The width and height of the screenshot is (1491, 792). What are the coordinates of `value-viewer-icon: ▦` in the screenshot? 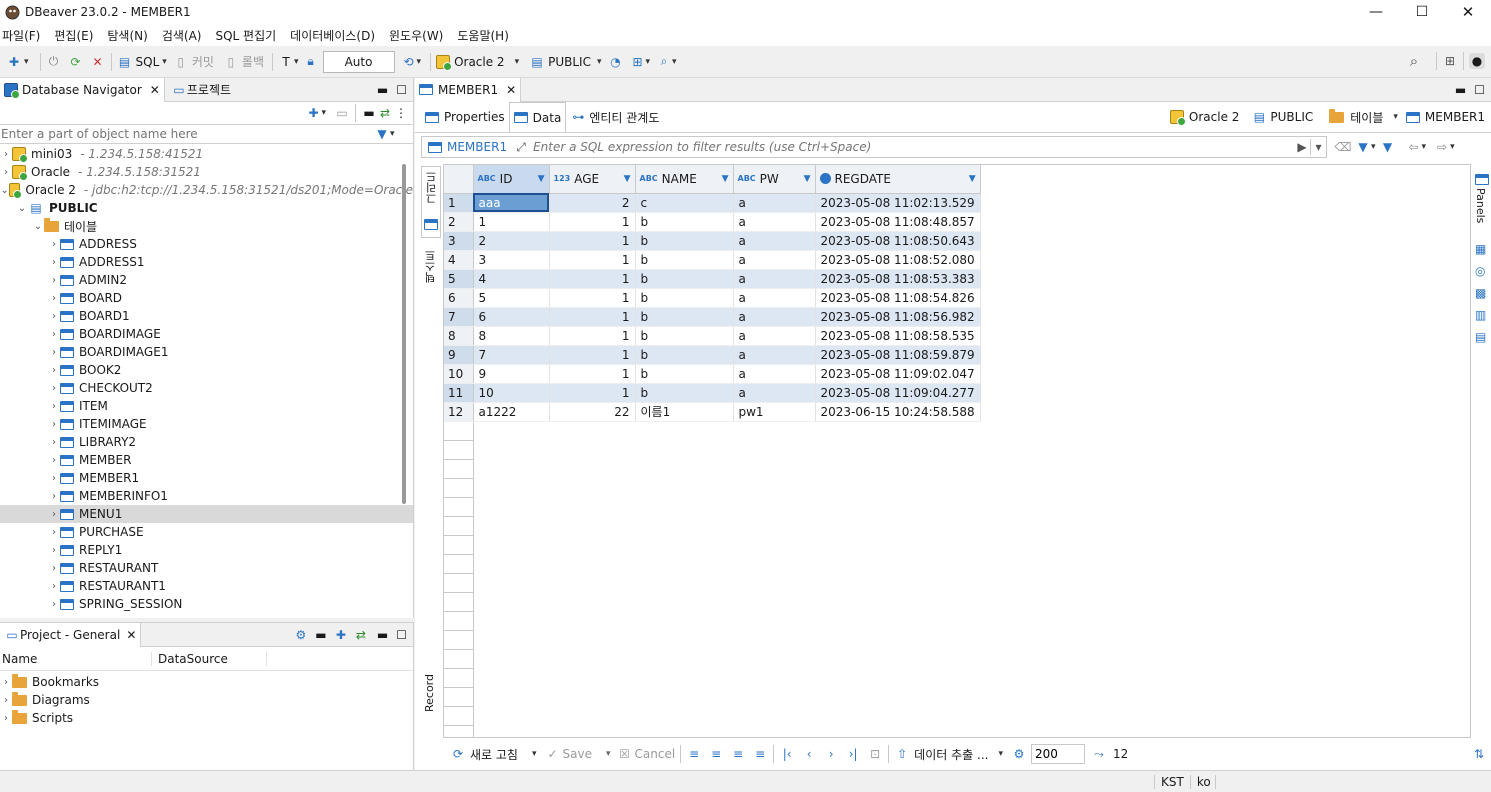 It's located at (1480, 249).